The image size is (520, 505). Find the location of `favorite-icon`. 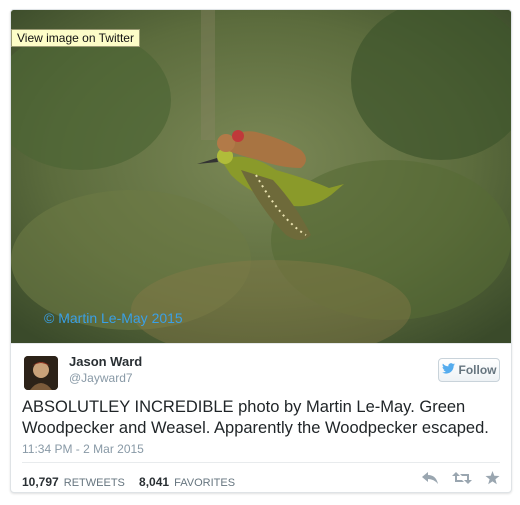

favorite-icon is located at coordinates (492, 480).